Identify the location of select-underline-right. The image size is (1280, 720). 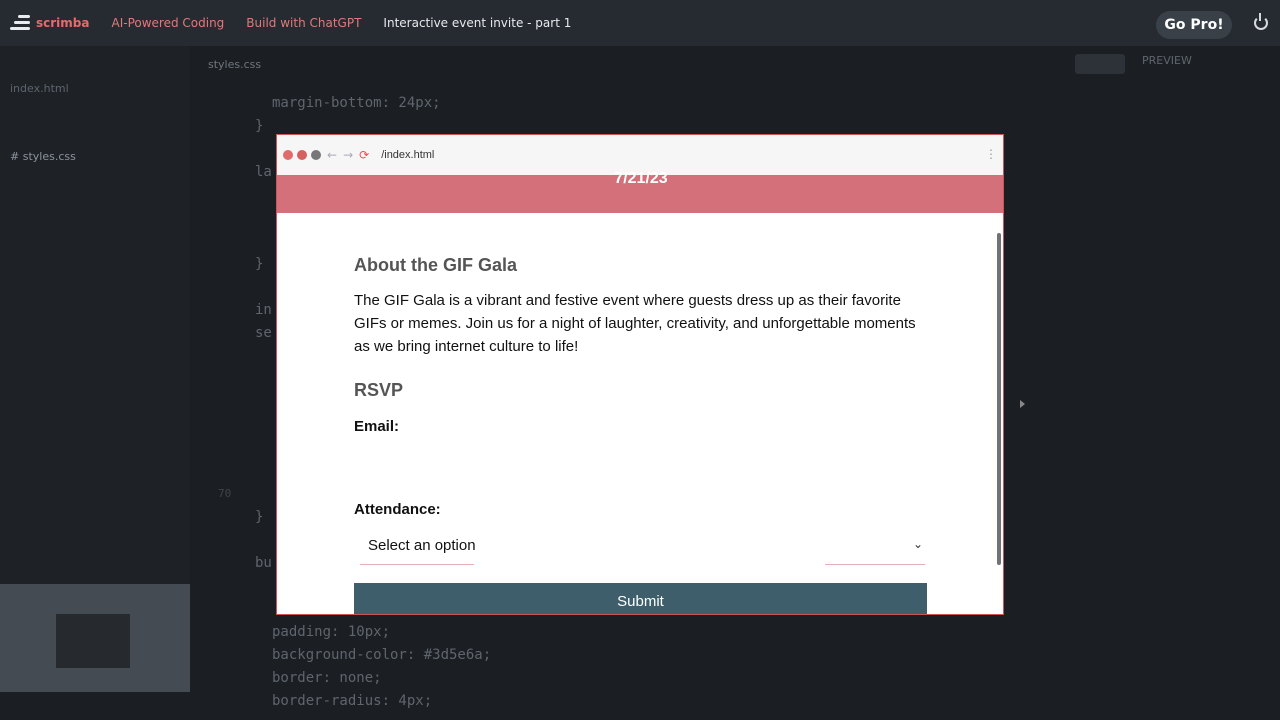
(875, 564).